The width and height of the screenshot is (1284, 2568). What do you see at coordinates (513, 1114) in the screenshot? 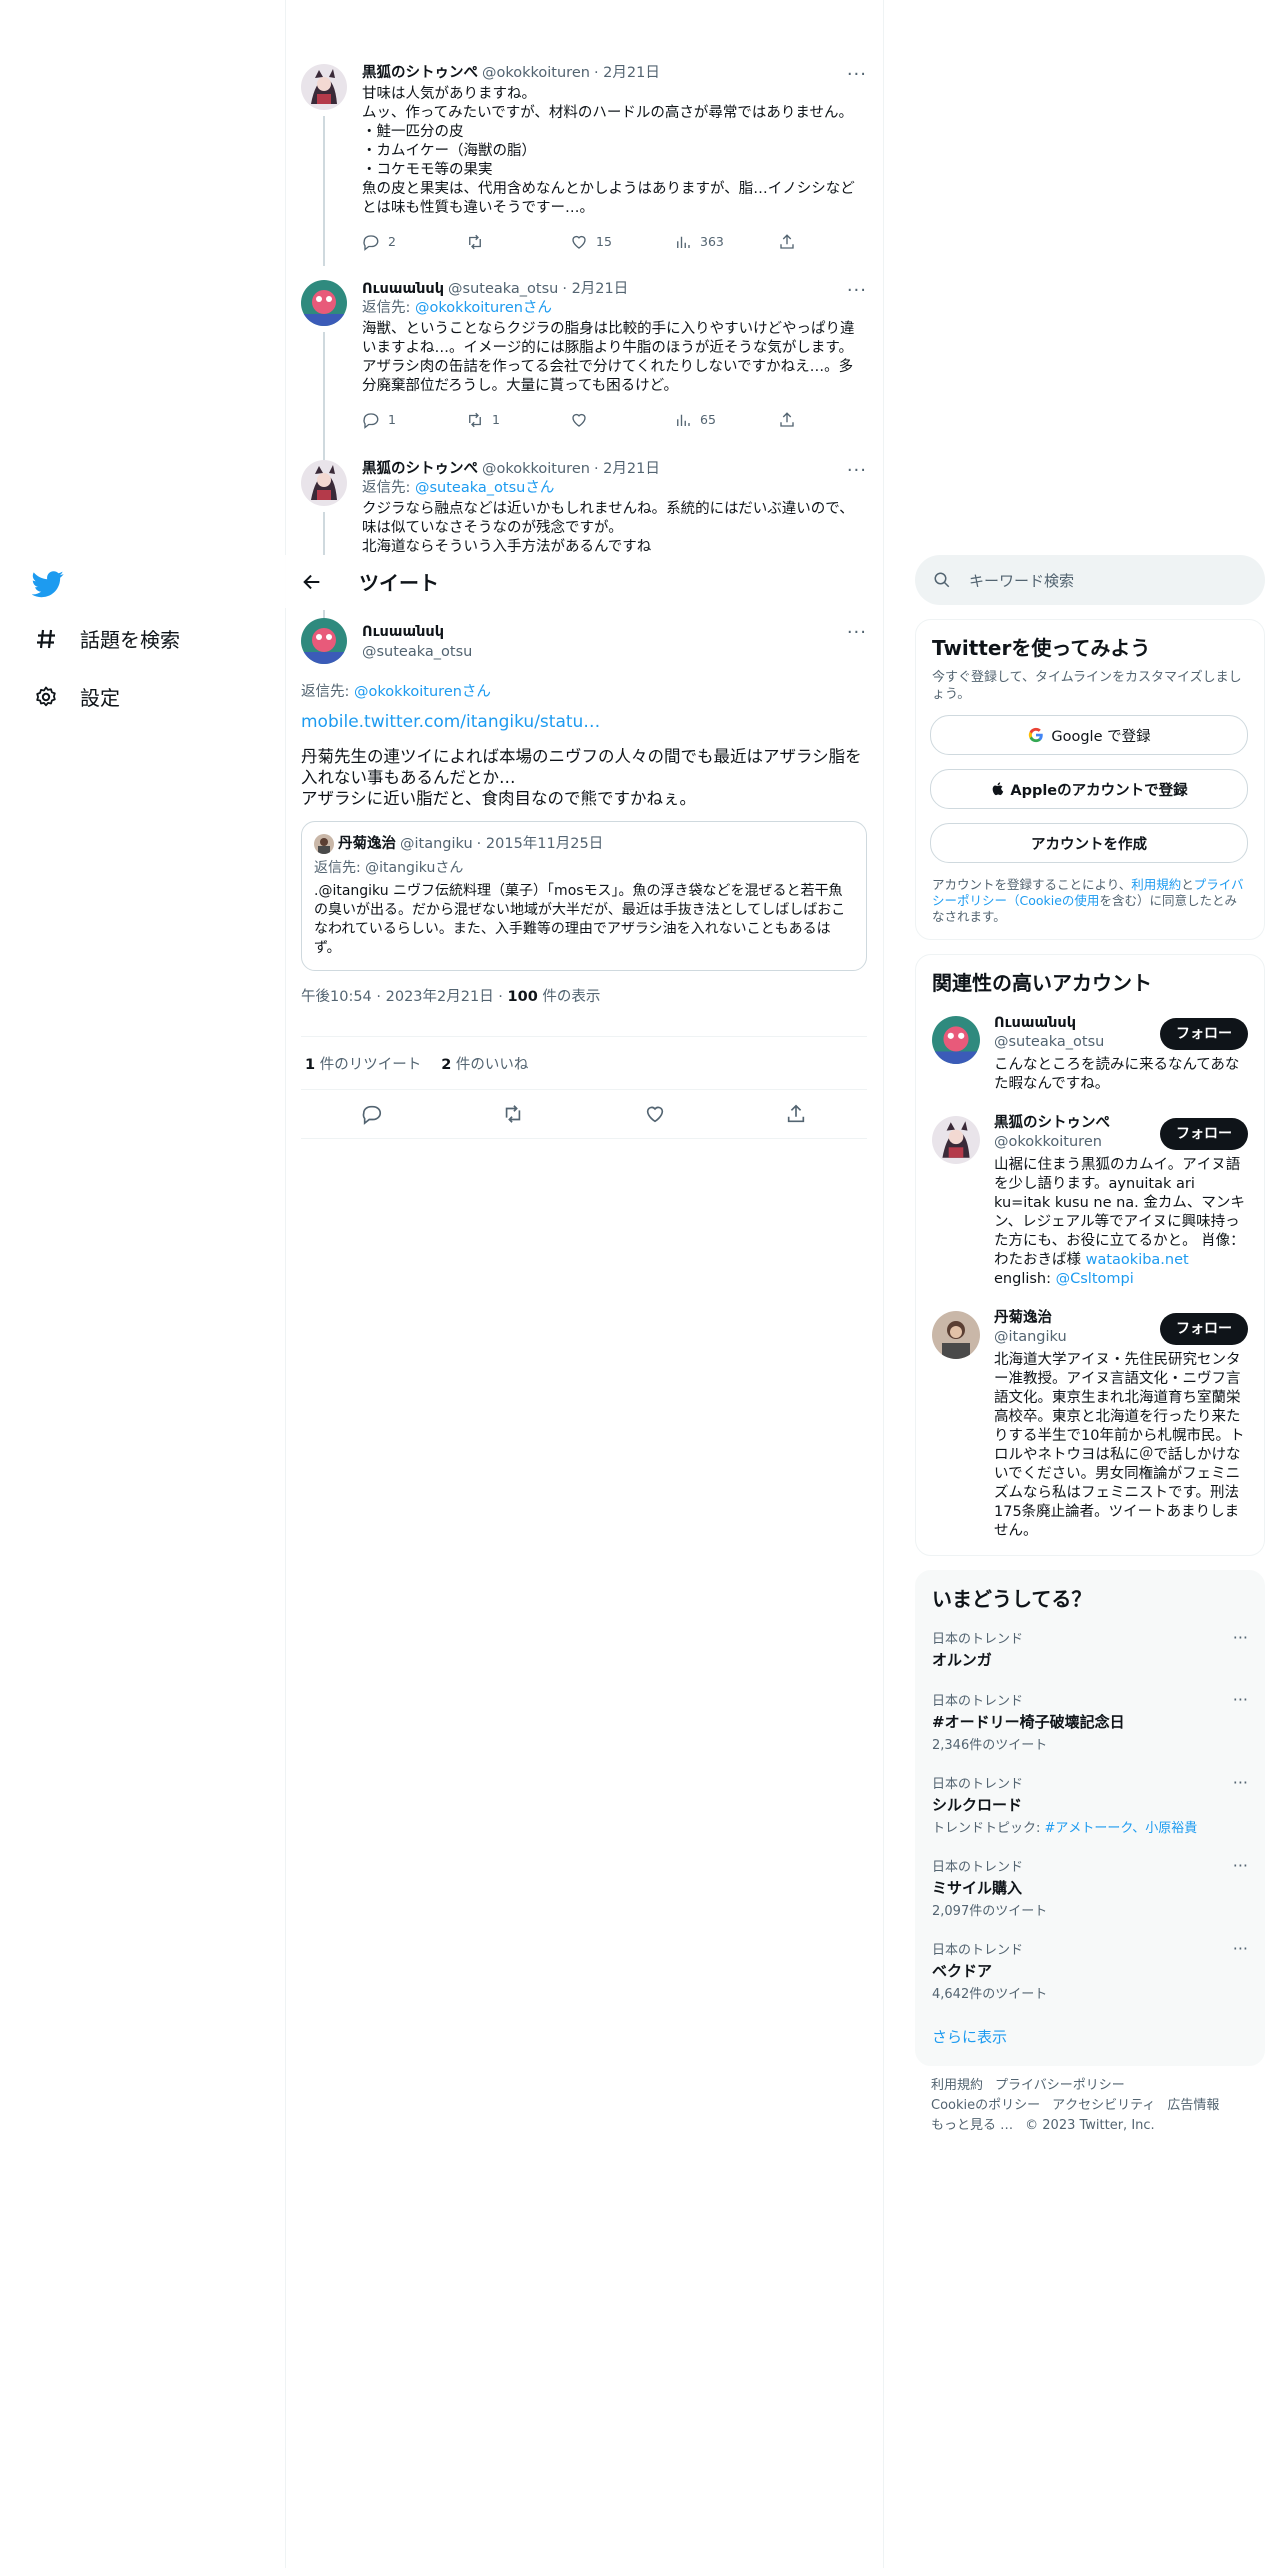
I see `retweet-icon` at bounding box center [513, 1114].